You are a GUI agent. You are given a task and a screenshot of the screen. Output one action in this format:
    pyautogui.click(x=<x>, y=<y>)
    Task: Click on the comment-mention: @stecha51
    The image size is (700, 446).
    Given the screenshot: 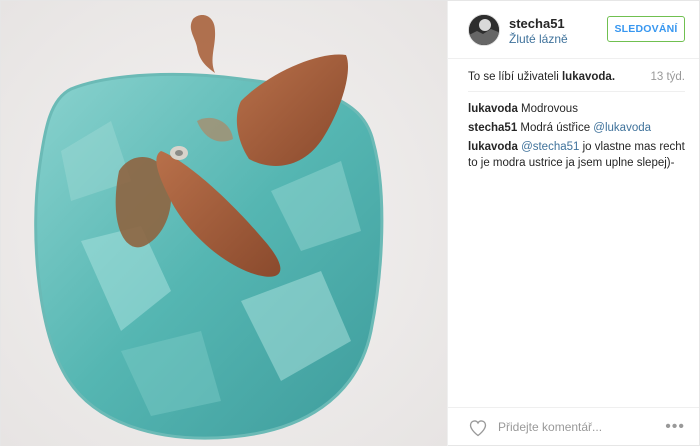 What is the action you would take?
    pyautogui.click(x=550, y=147)
    